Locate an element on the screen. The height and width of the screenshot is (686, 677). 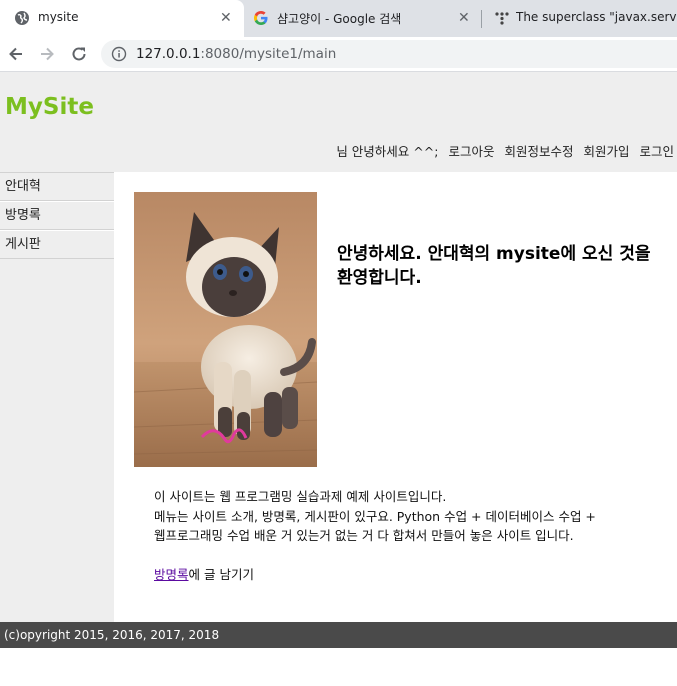
edit-profile-link: 회원정보수정 is located at coordinates (538, 150).